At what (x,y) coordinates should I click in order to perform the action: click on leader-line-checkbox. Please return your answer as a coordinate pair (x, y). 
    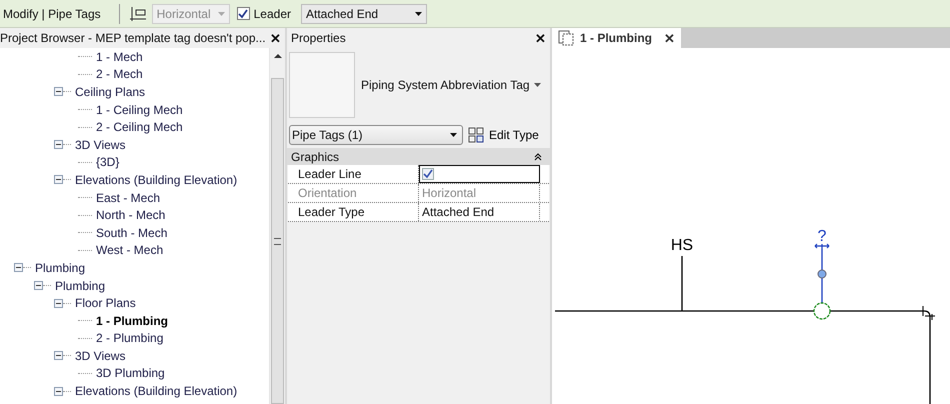
    Looking at the image, I should click on (428, 174).